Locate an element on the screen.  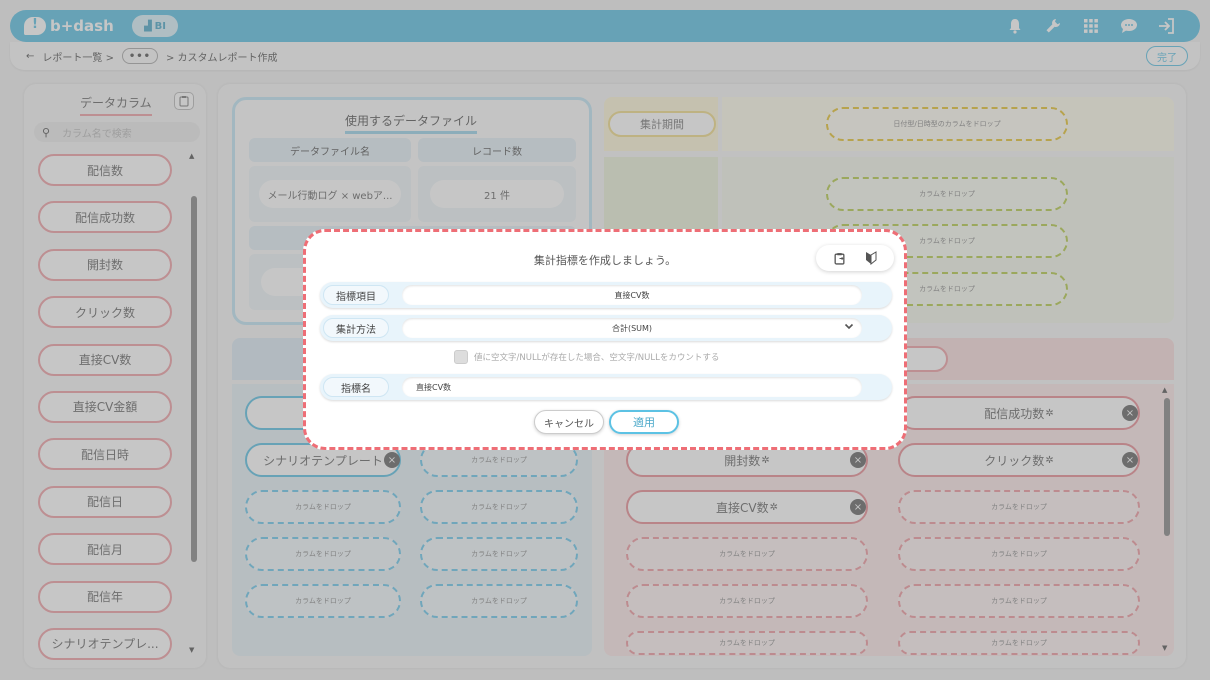
null-count-option: 値に空文字/NULLが存在した場合、空文字/NULLをカウントする is located at coordinates (586, 357).